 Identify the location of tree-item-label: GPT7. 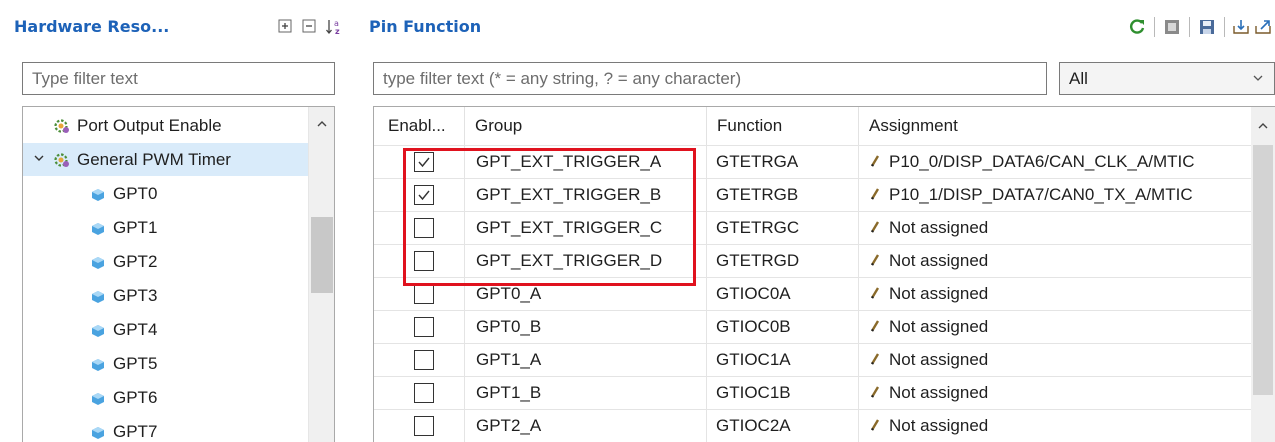
(135, 431).